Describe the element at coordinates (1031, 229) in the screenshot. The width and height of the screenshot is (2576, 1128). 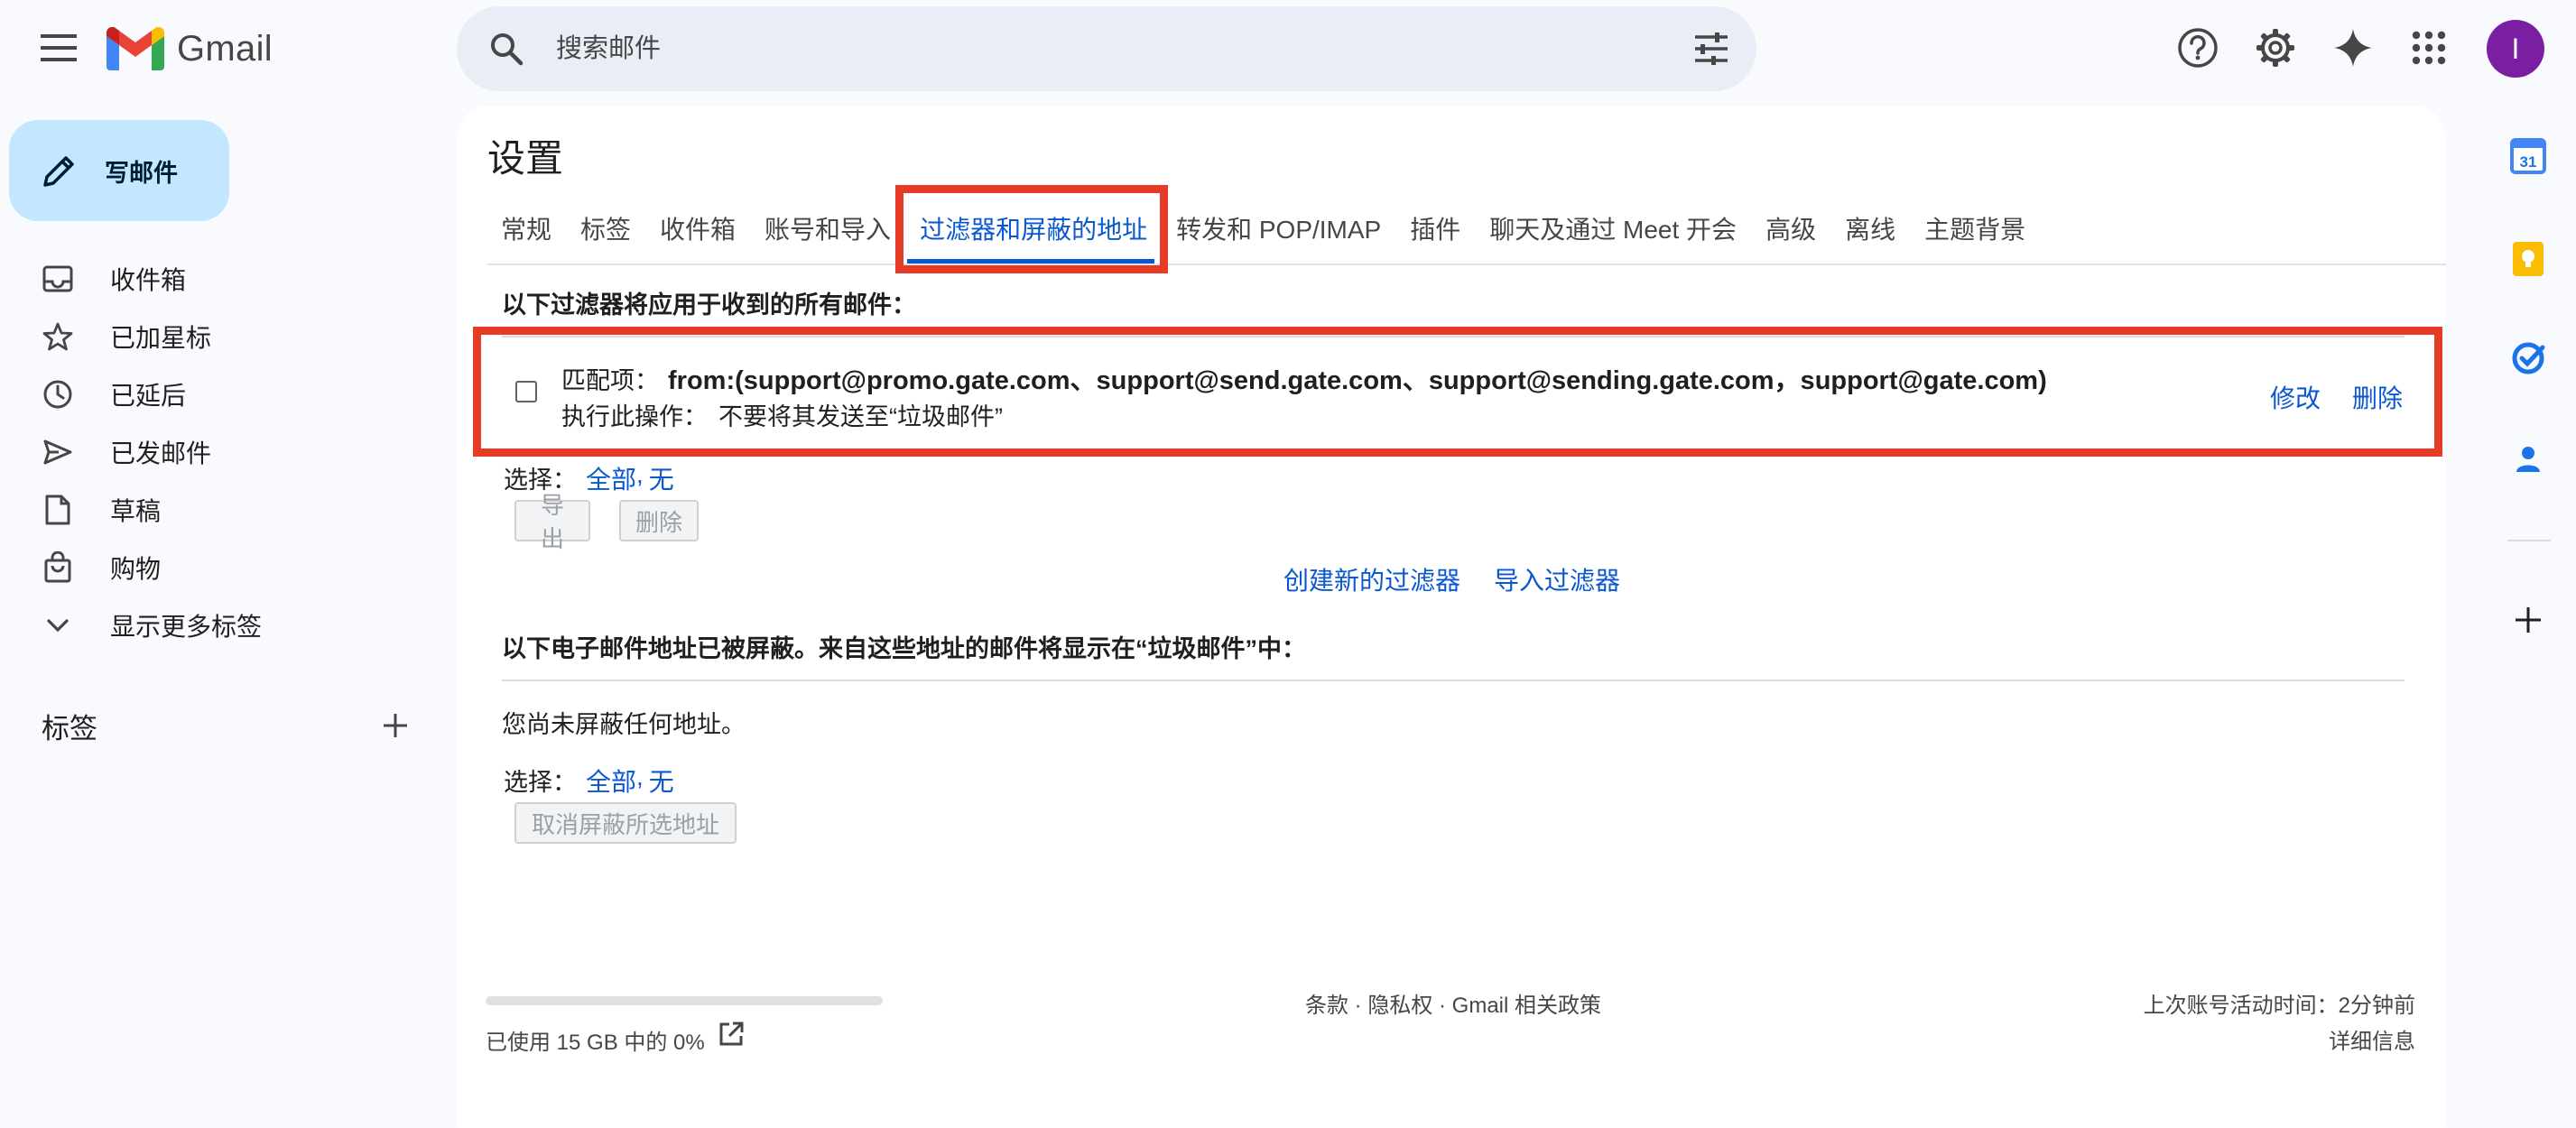
I see `highlight-box-active-tab` at that location.